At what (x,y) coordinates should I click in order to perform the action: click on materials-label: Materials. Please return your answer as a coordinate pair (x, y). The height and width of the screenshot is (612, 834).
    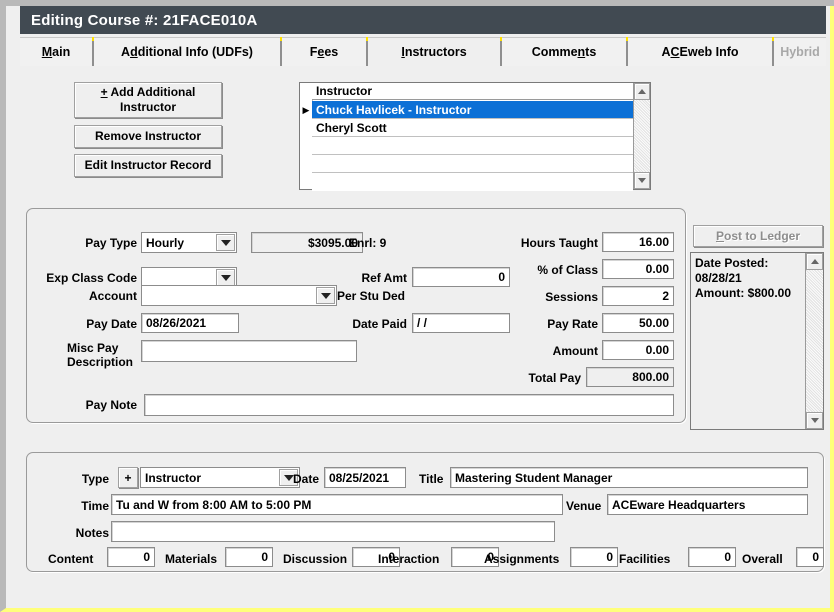
    Looking at the image, I should click on (191, 559).